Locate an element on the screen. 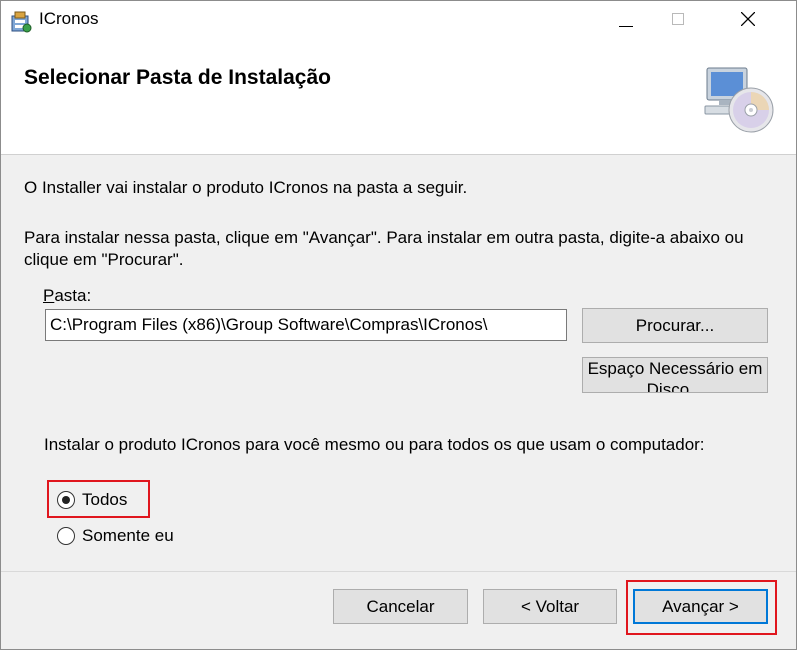 The image size is (797, 650). minimize-button is located at coordinates (626, 19).